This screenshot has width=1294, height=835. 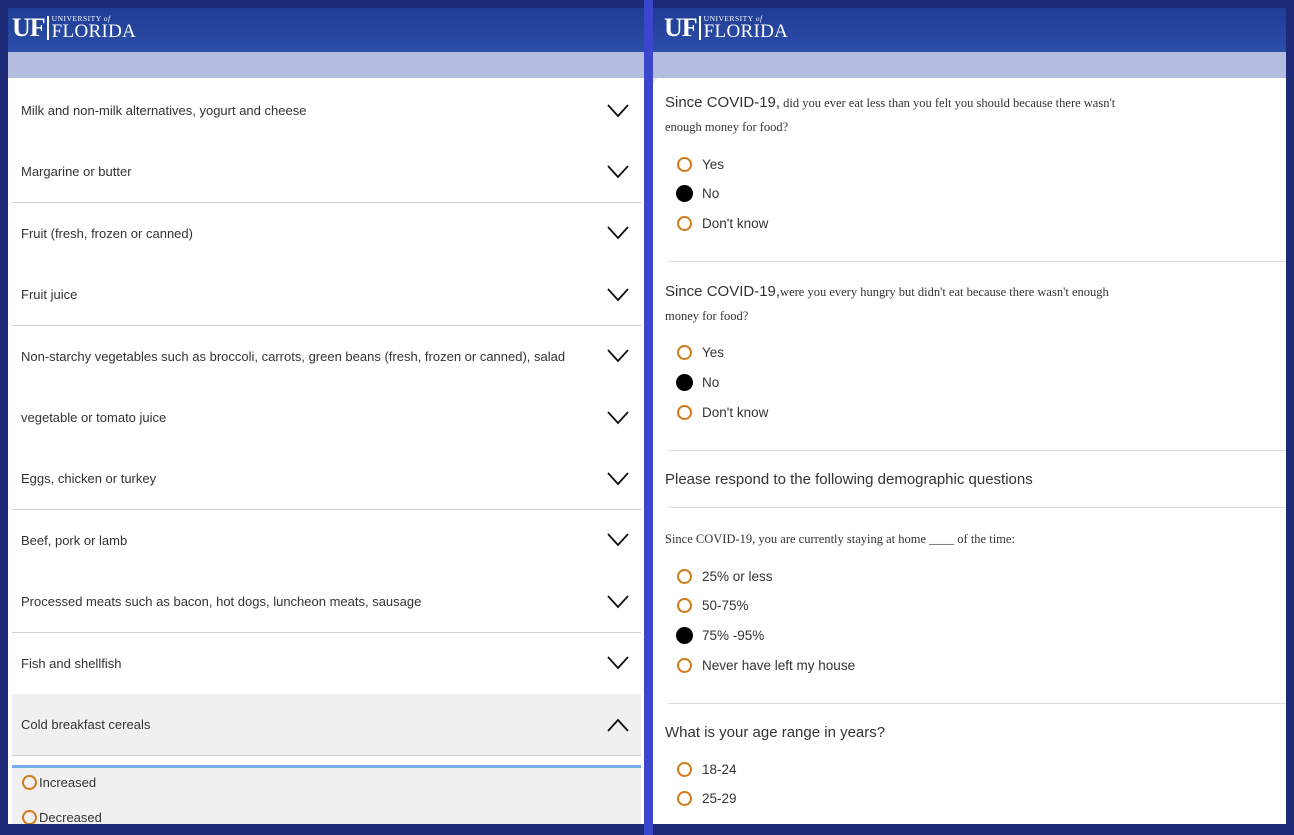 What do you see at coordinates (326, 725) in the screenshot?
I see `accordion-item: Cold breakfast cereals` at bounding box center [326, 725].